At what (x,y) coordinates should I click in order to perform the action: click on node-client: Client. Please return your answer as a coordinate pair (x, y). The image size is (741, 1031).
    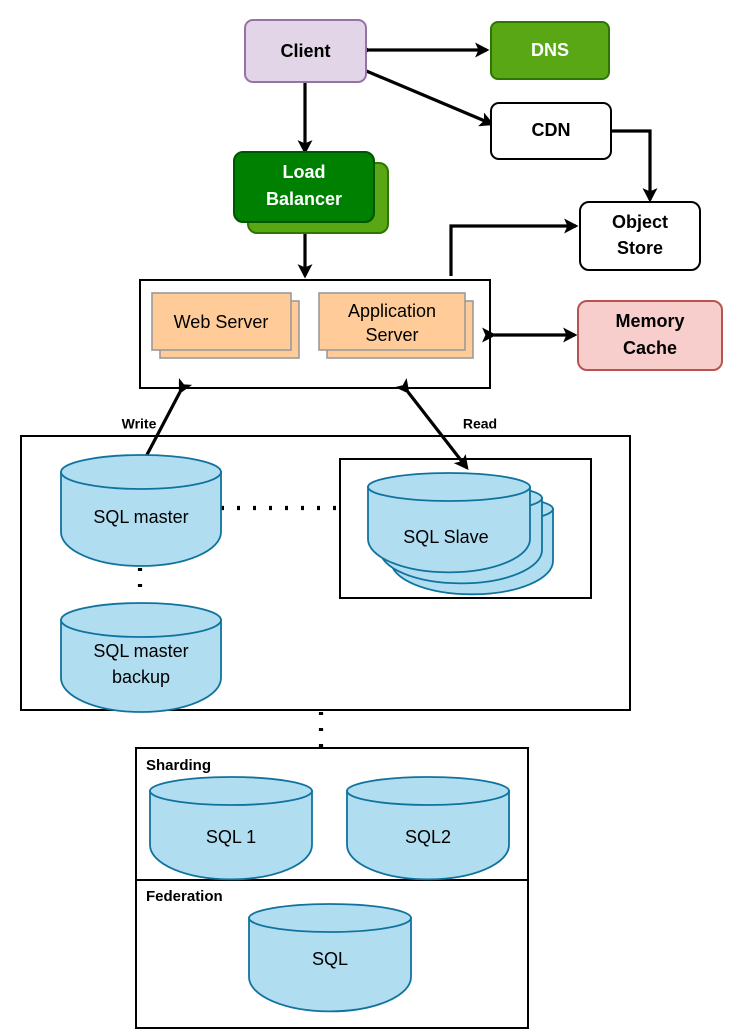
    Looking at the image, I should click on (305, 51).